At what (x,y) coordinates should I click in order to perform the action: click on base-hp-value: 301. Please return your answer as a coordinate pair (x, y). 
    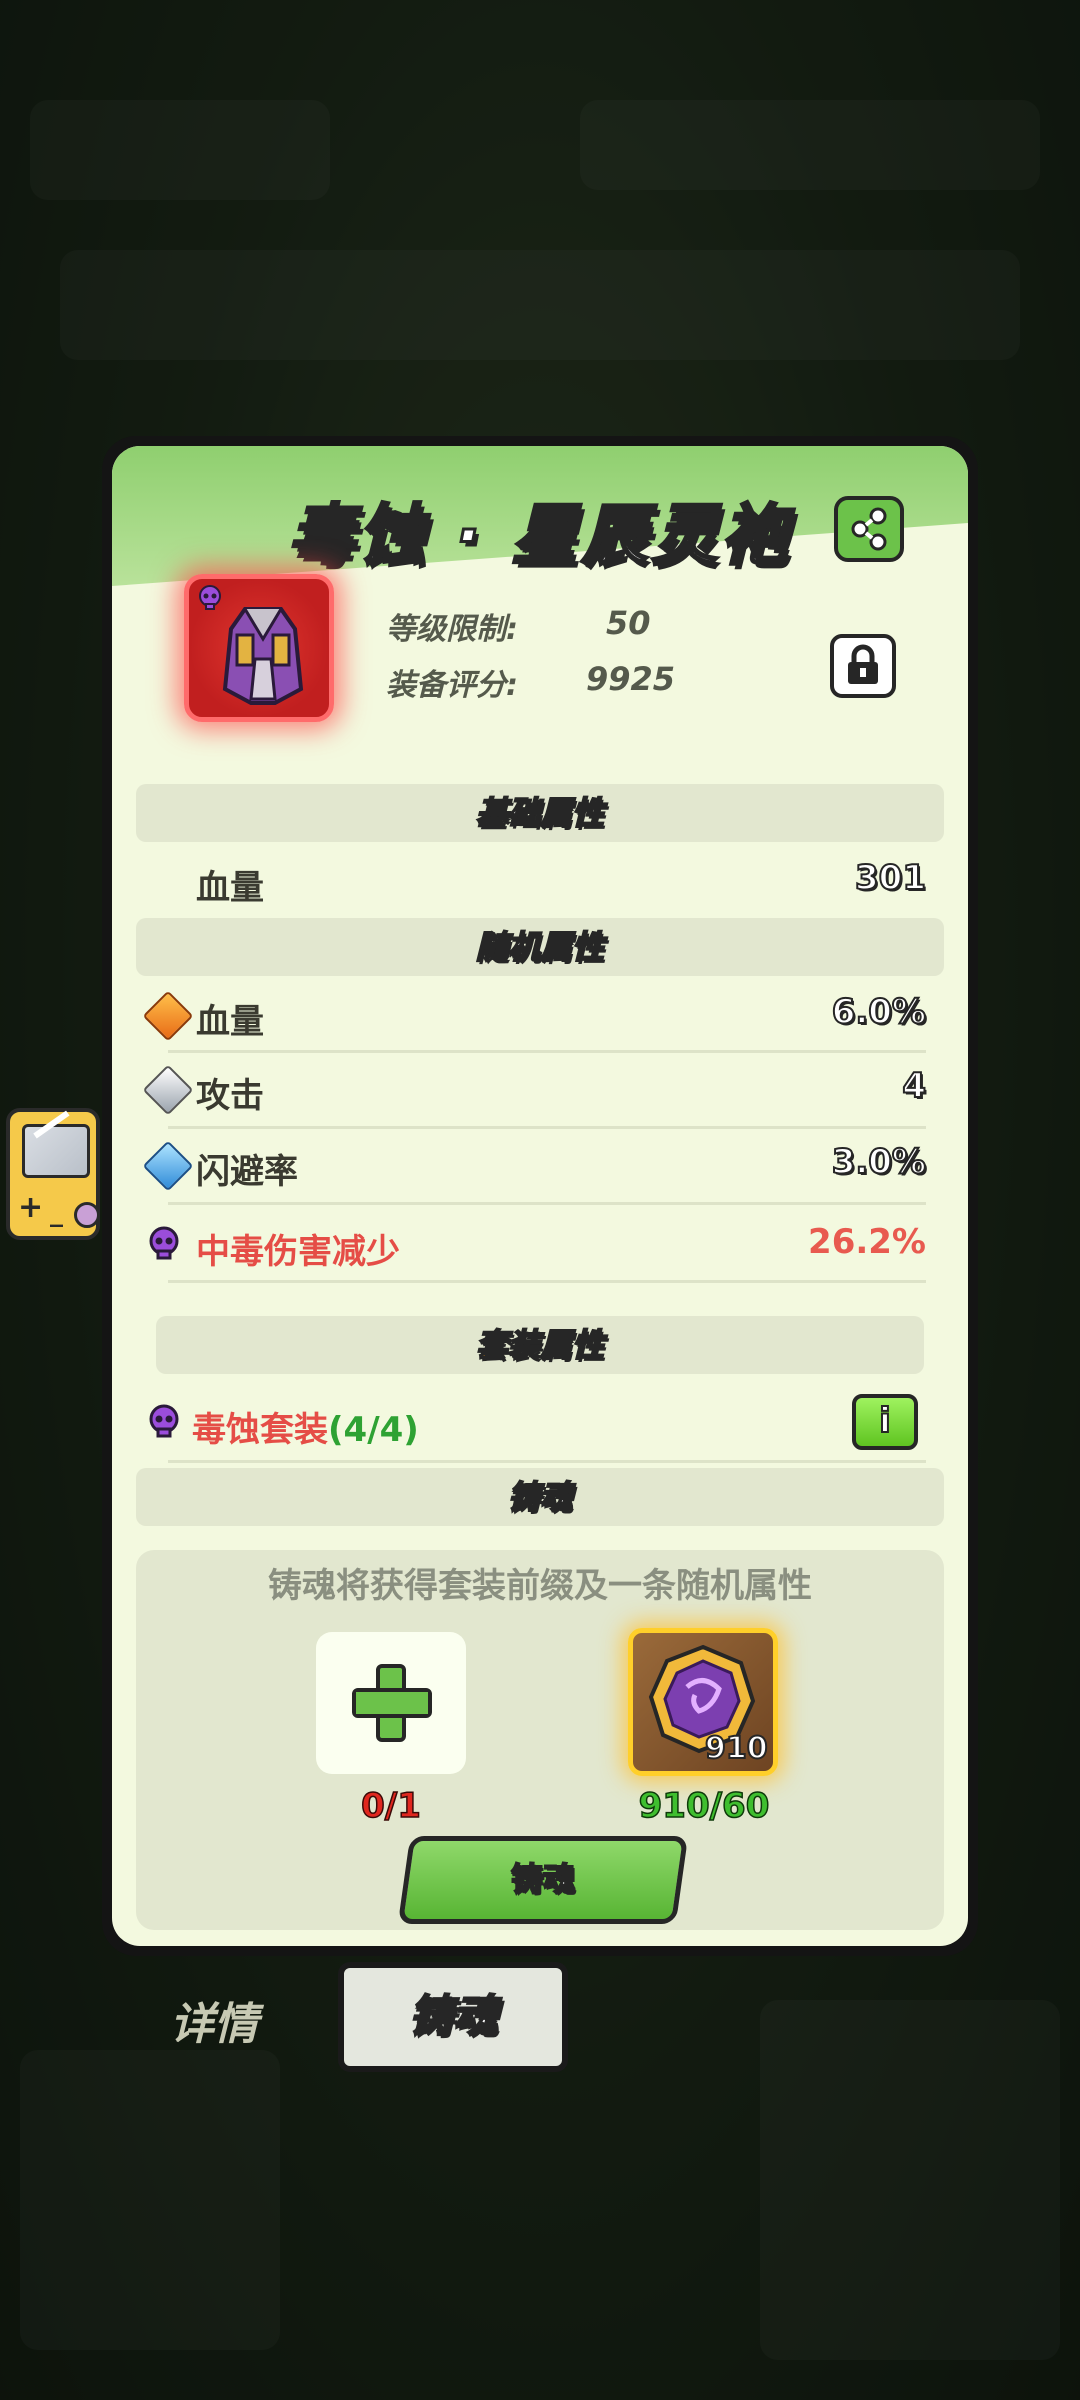
    Looking at the image, I should click on (890, 878).